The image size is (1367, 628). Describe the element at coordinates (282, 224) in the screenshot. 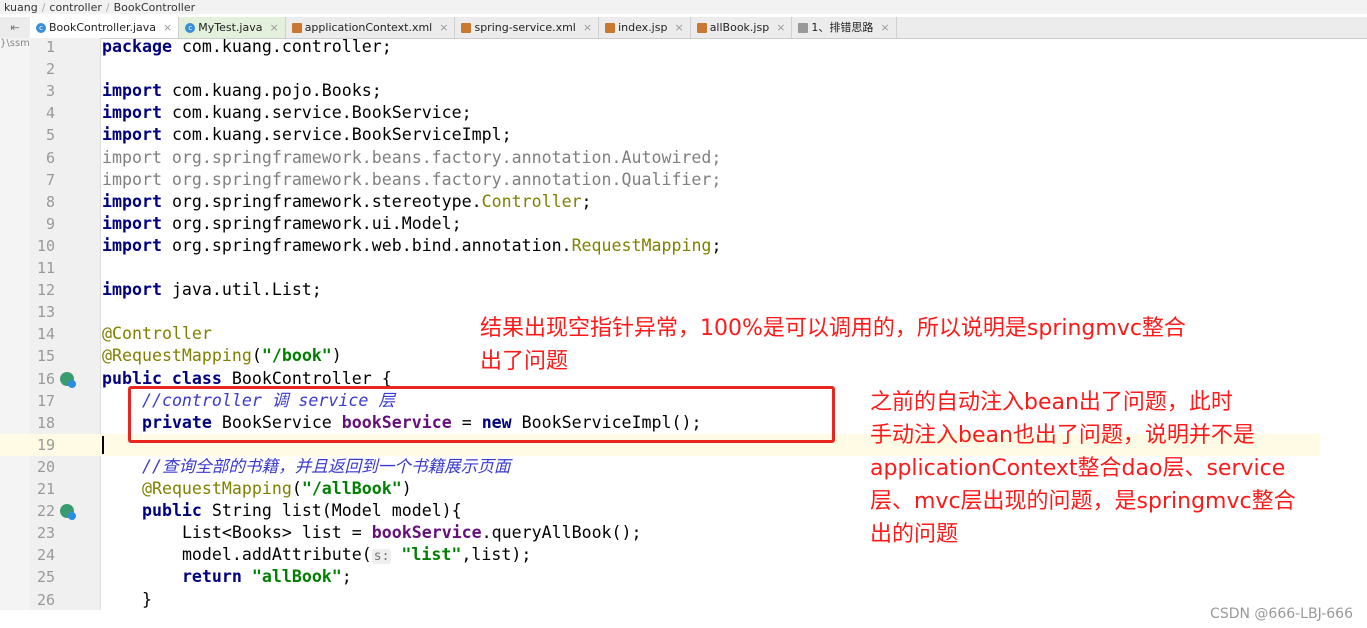

I see `code-text: import org.springframework.ui.Model;` at that location.